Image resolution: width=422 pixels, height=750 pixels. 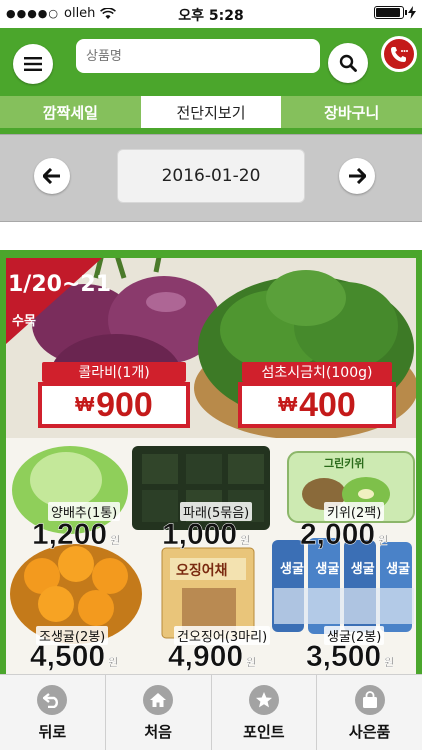 I want to click on search-button, so click(x=348, y=63).